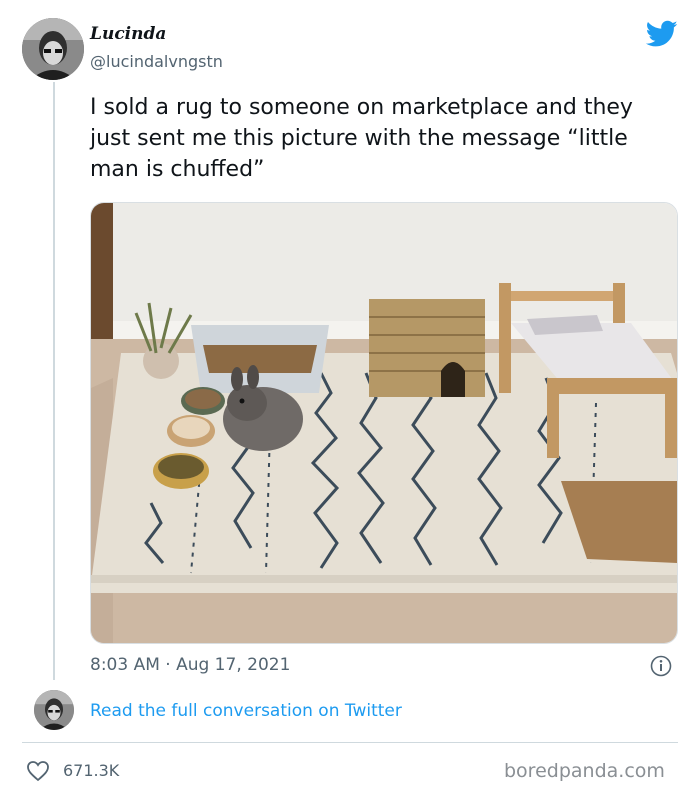 The width and height of the screenshot is (700, 797). I want to click on heart-icon, so click(38, 771).